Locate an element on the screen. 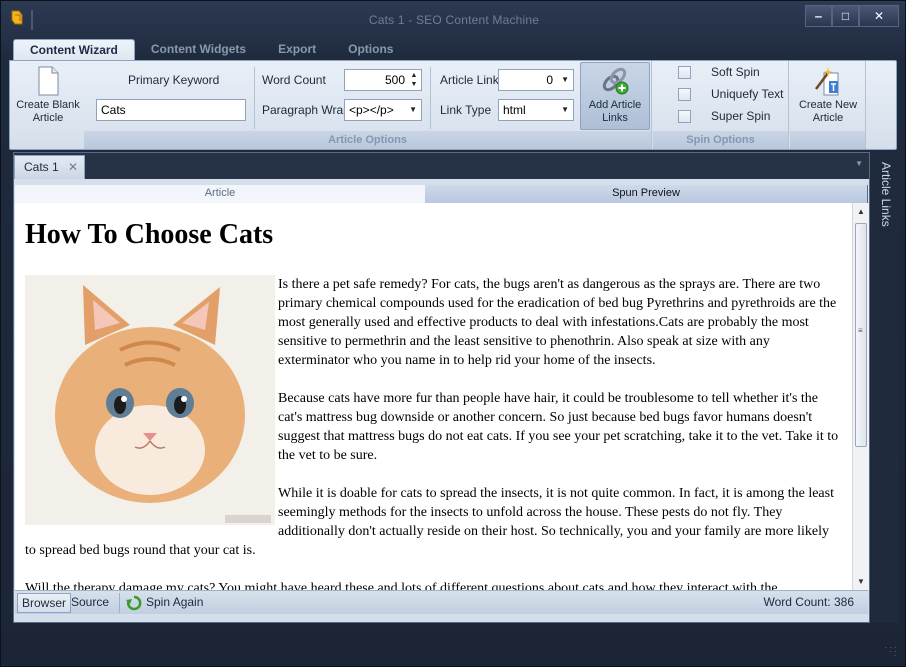 This screenshot has height=667, width=906. magic-wand-document-icon is located at coordinates (827, 81).